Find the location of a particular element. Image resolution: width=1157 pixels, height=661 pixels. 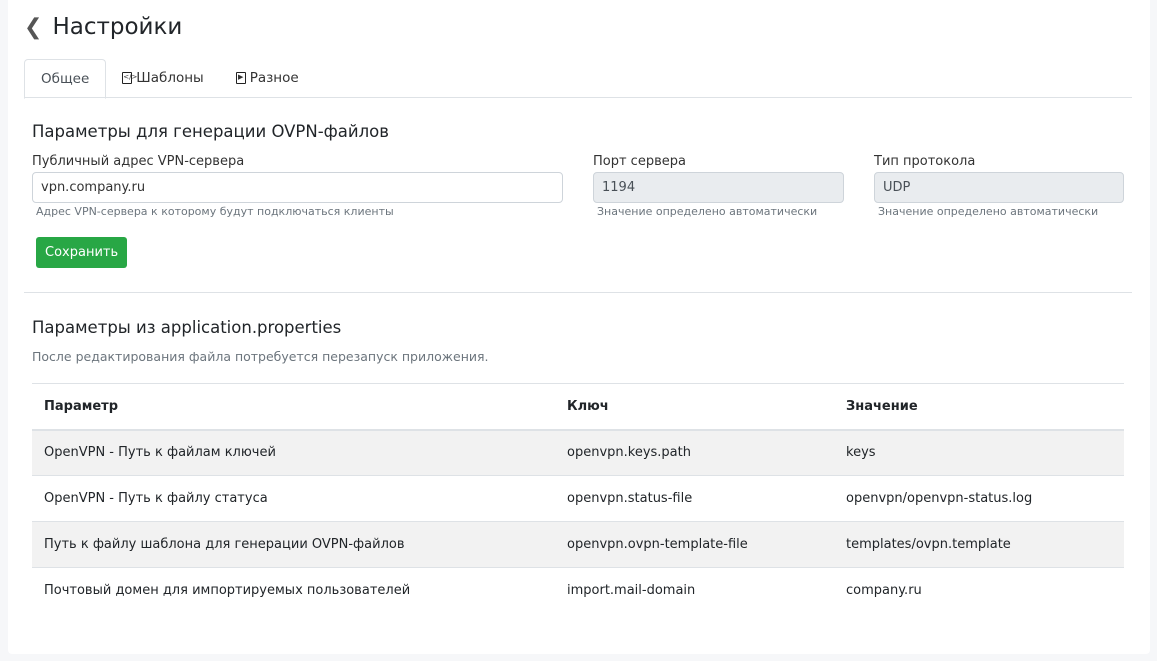

tab-templates: </> Шаблоны is located at coordinates (162, 78).